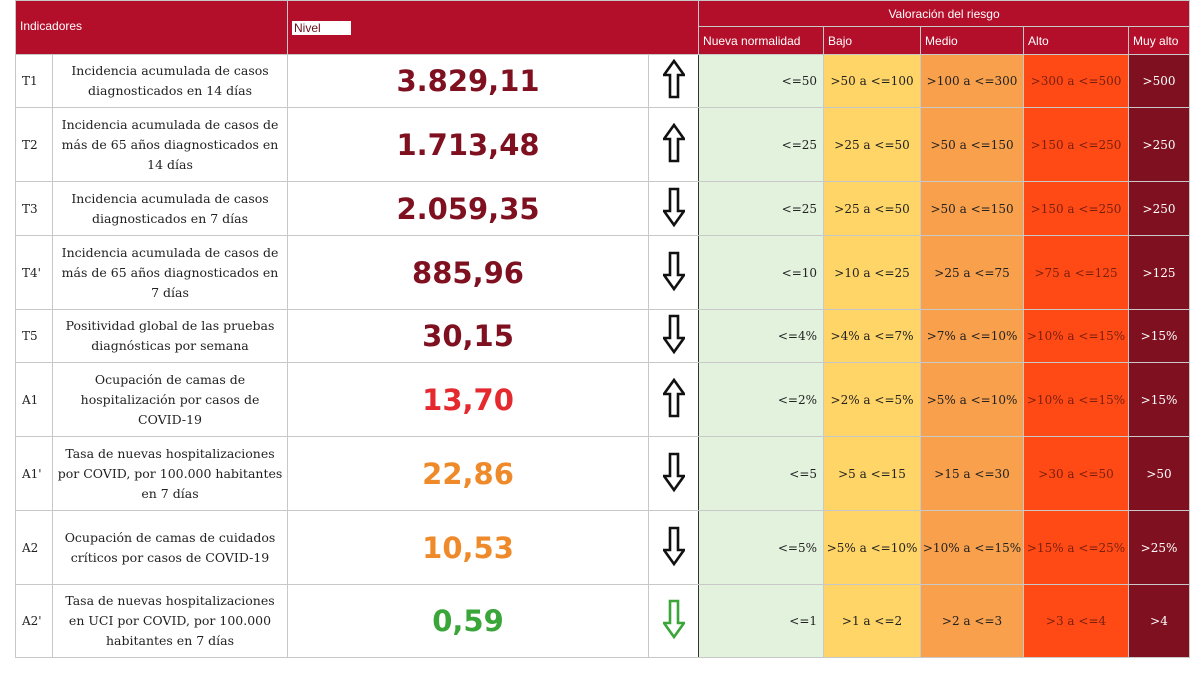 The image size is (1200, 675). I want to click on range-bajo: >10 a <=25, so click(872, 272).